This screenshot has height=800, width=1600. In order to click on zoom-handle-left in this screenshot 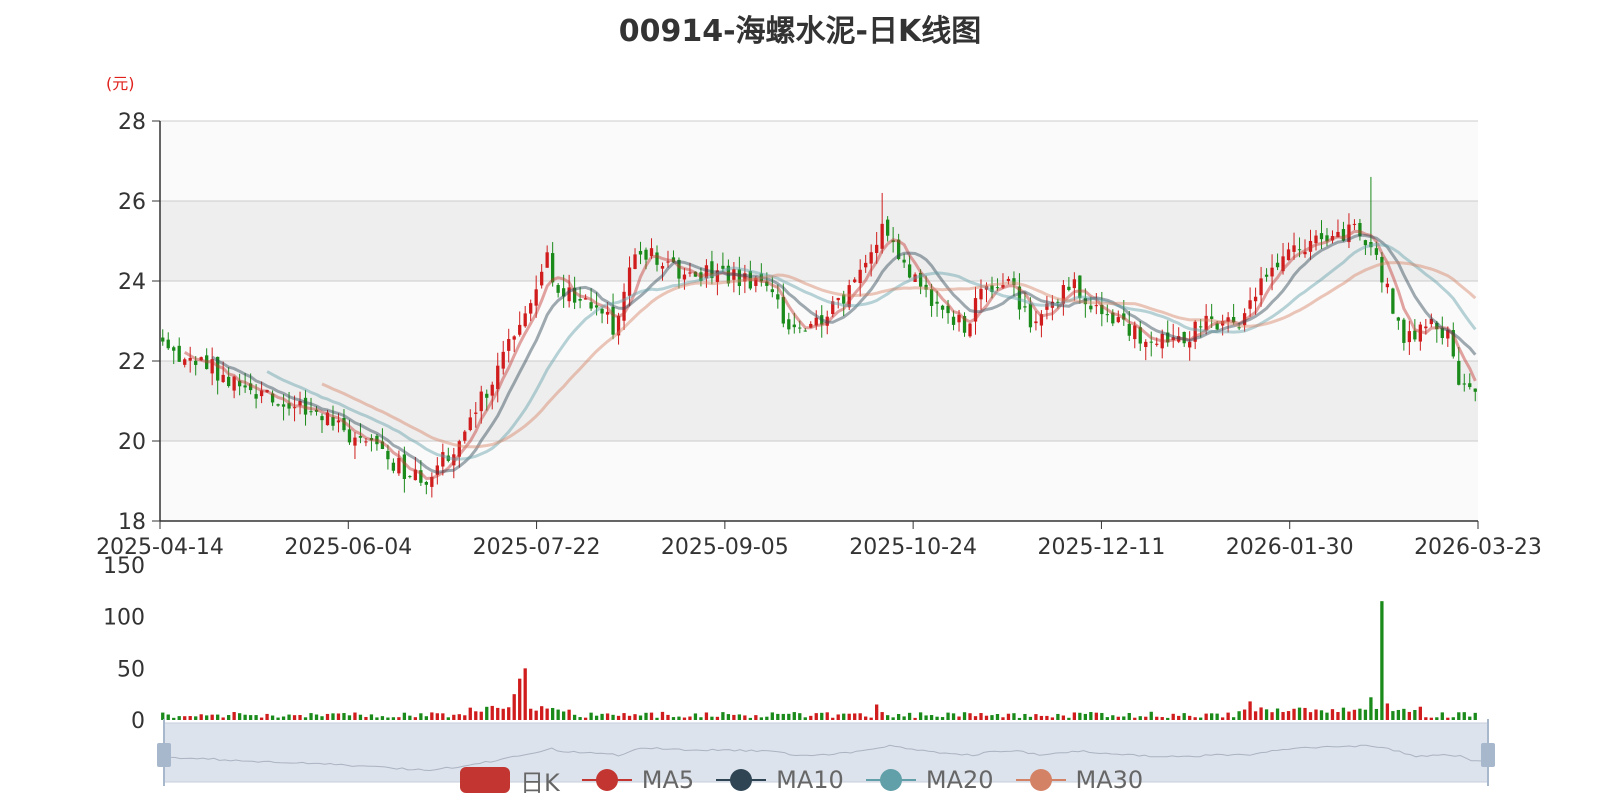, I will do `click(164, 755)`.